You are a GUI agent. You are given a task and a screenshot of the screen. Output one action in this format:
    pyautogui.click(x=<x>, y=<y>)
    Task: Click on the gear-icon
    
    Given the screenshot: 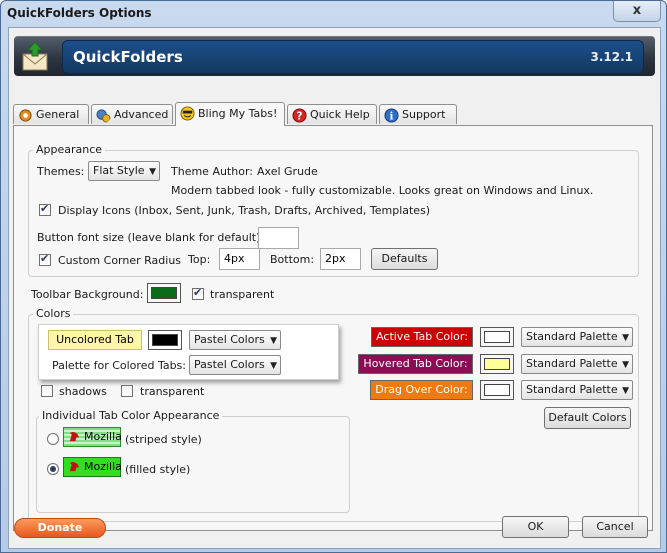 What is the action you would take?
    pyautogui.click(x=25, y=115)
    